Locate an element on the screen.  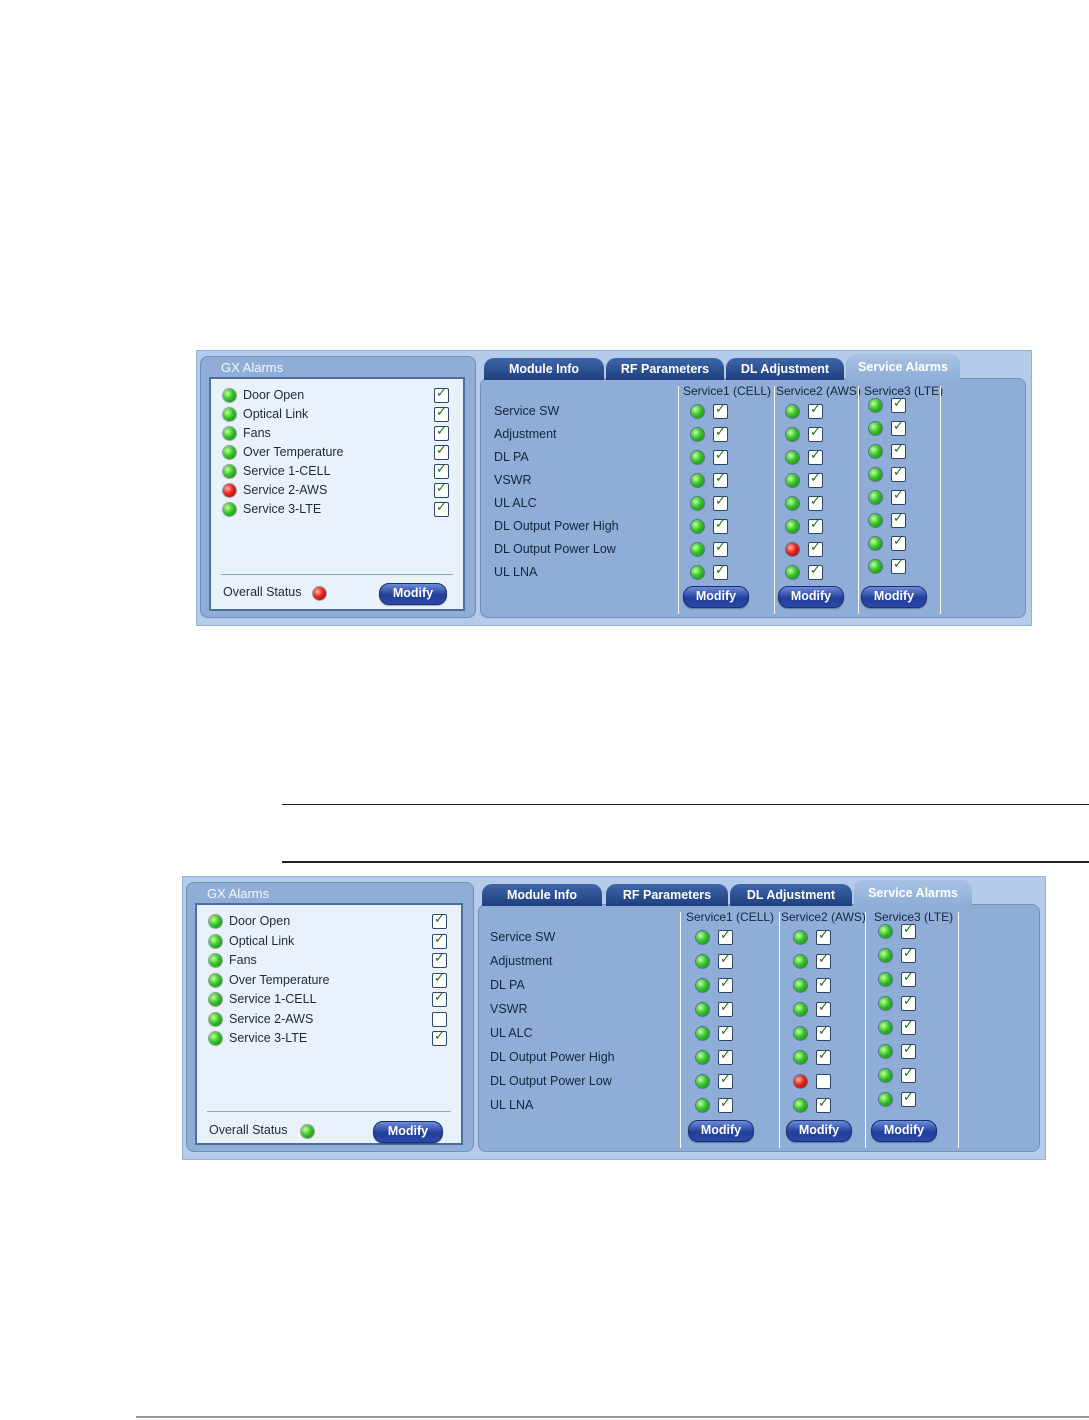
gx-alarm-label: Over Temperature is located at coordinates (293, 452).